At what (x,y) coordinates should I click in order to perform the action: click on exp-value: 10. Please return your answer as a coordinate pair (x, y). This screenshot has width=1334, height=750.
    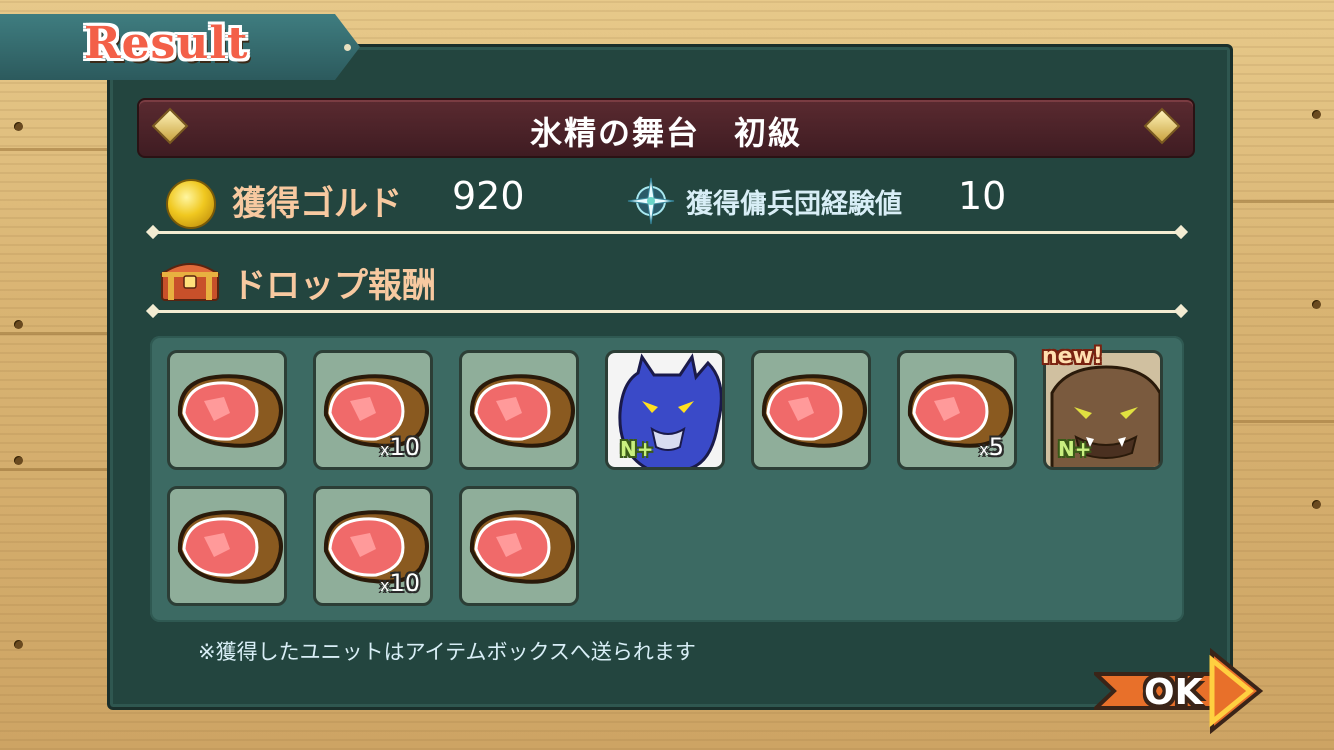
    Looking at the image, I should click on (982, 196).